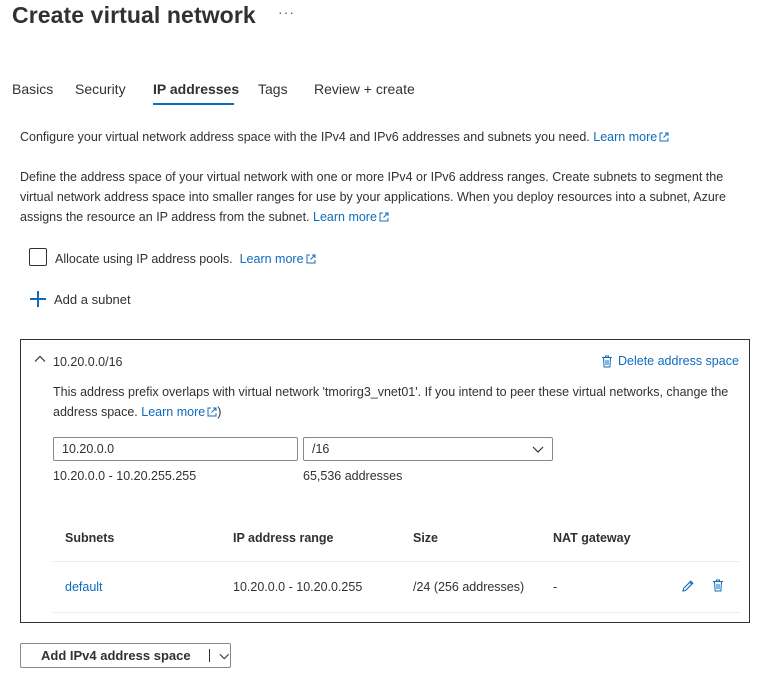  What do you see at coordinates (196, 89) in the screenshot?
I see `tab-ip-addresses: IP addresses` at bounding box center [196, 89].